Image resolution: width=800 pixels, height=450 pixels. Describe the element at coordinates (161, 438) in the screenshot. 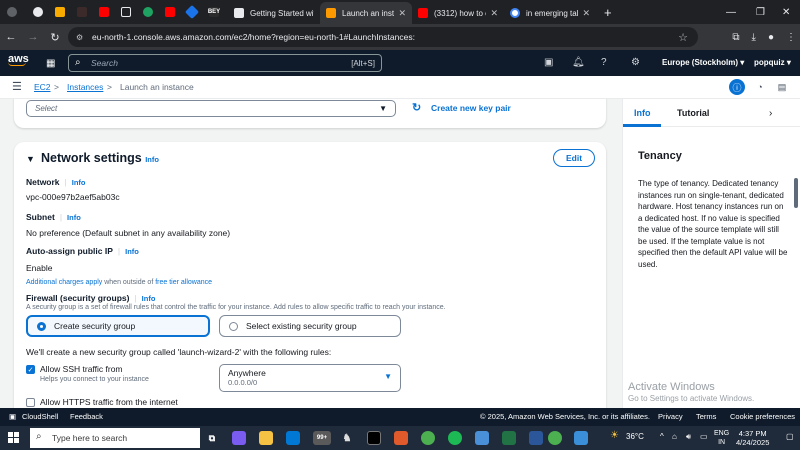

I see `search-highlight-icon: 🏈︎` at that location.